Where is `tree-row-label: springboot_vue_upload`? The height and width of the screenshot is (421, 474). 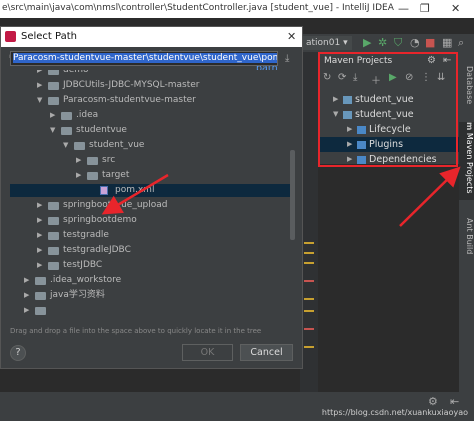 tree-row-label: springboot_vue_upload is located at coordinates (115, 205).